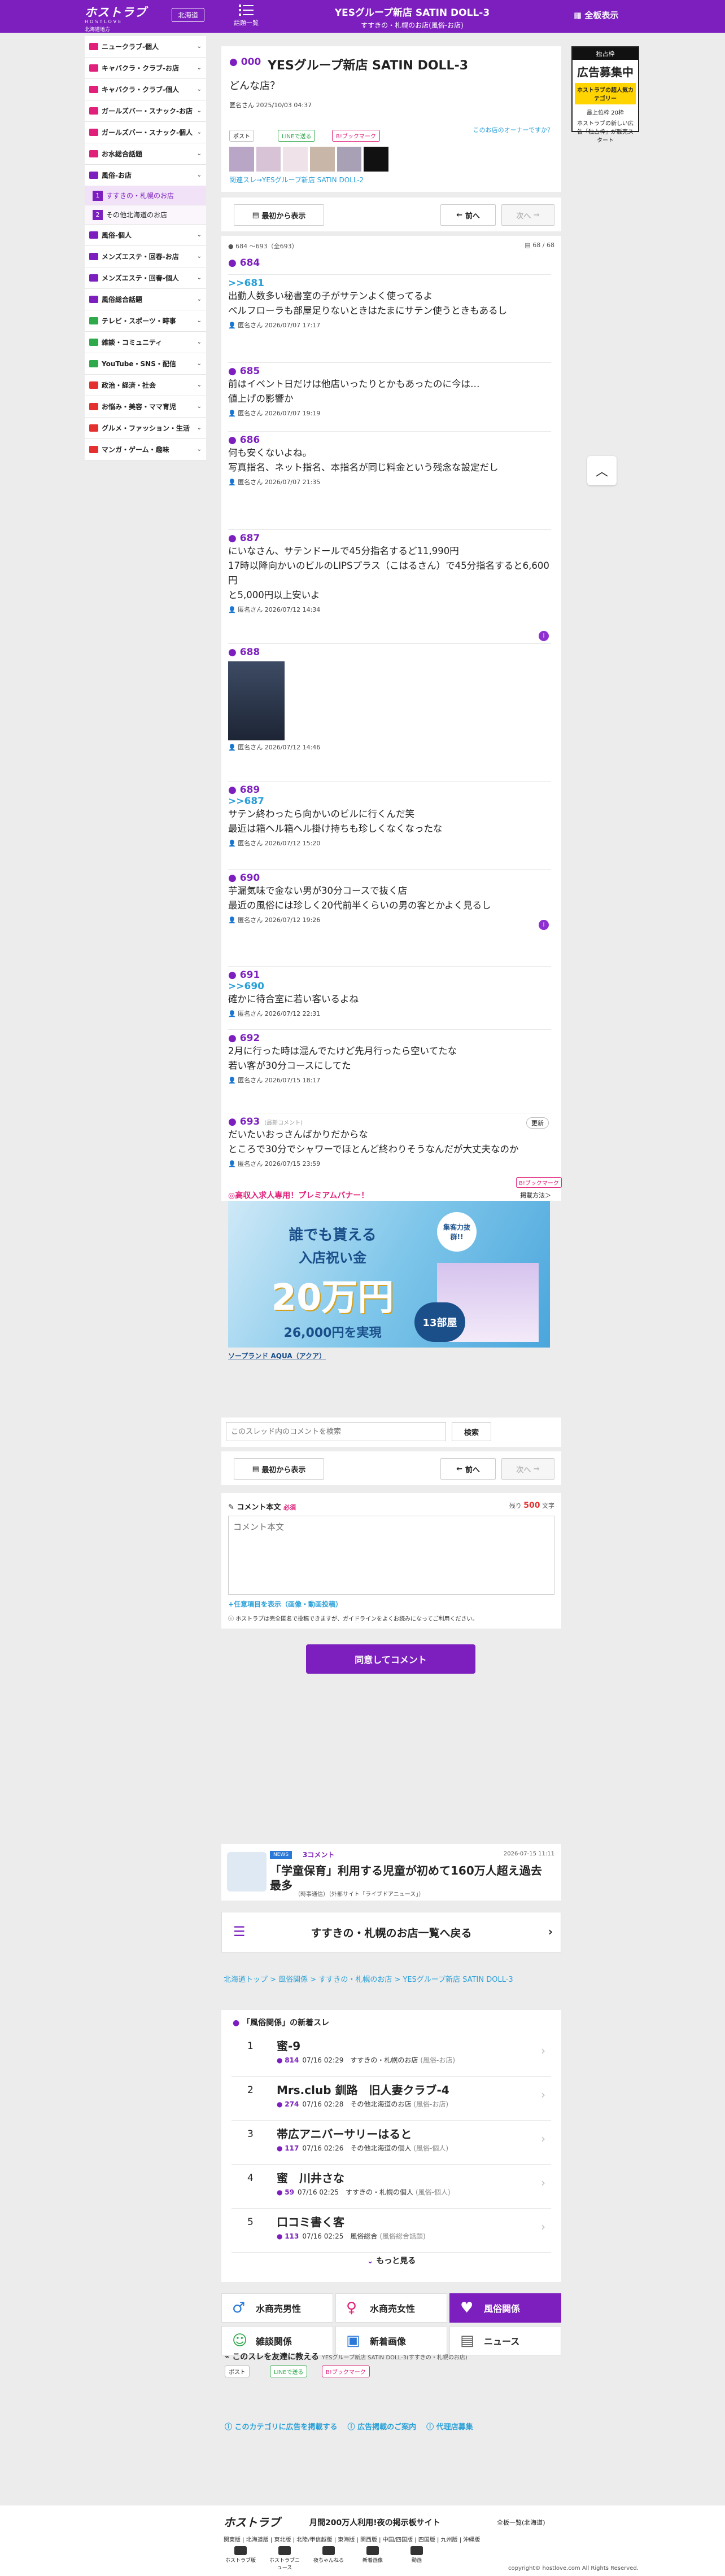 The image size is (725, 2576). I want to click on post: ● 684, so click(389, 263).